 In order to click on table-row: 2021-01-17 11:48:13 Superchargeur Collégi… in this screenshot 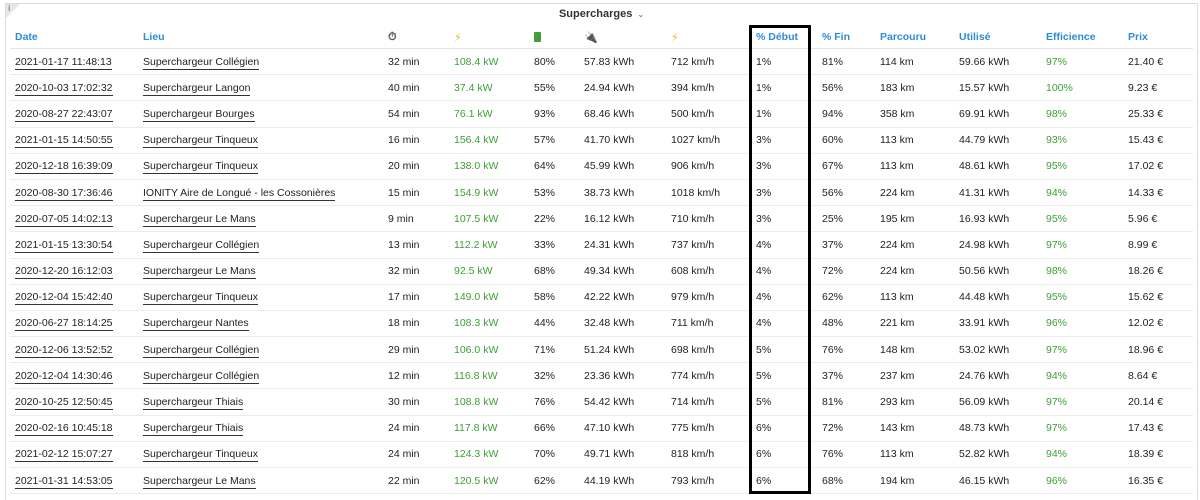, I will do `click(601, 62)`.